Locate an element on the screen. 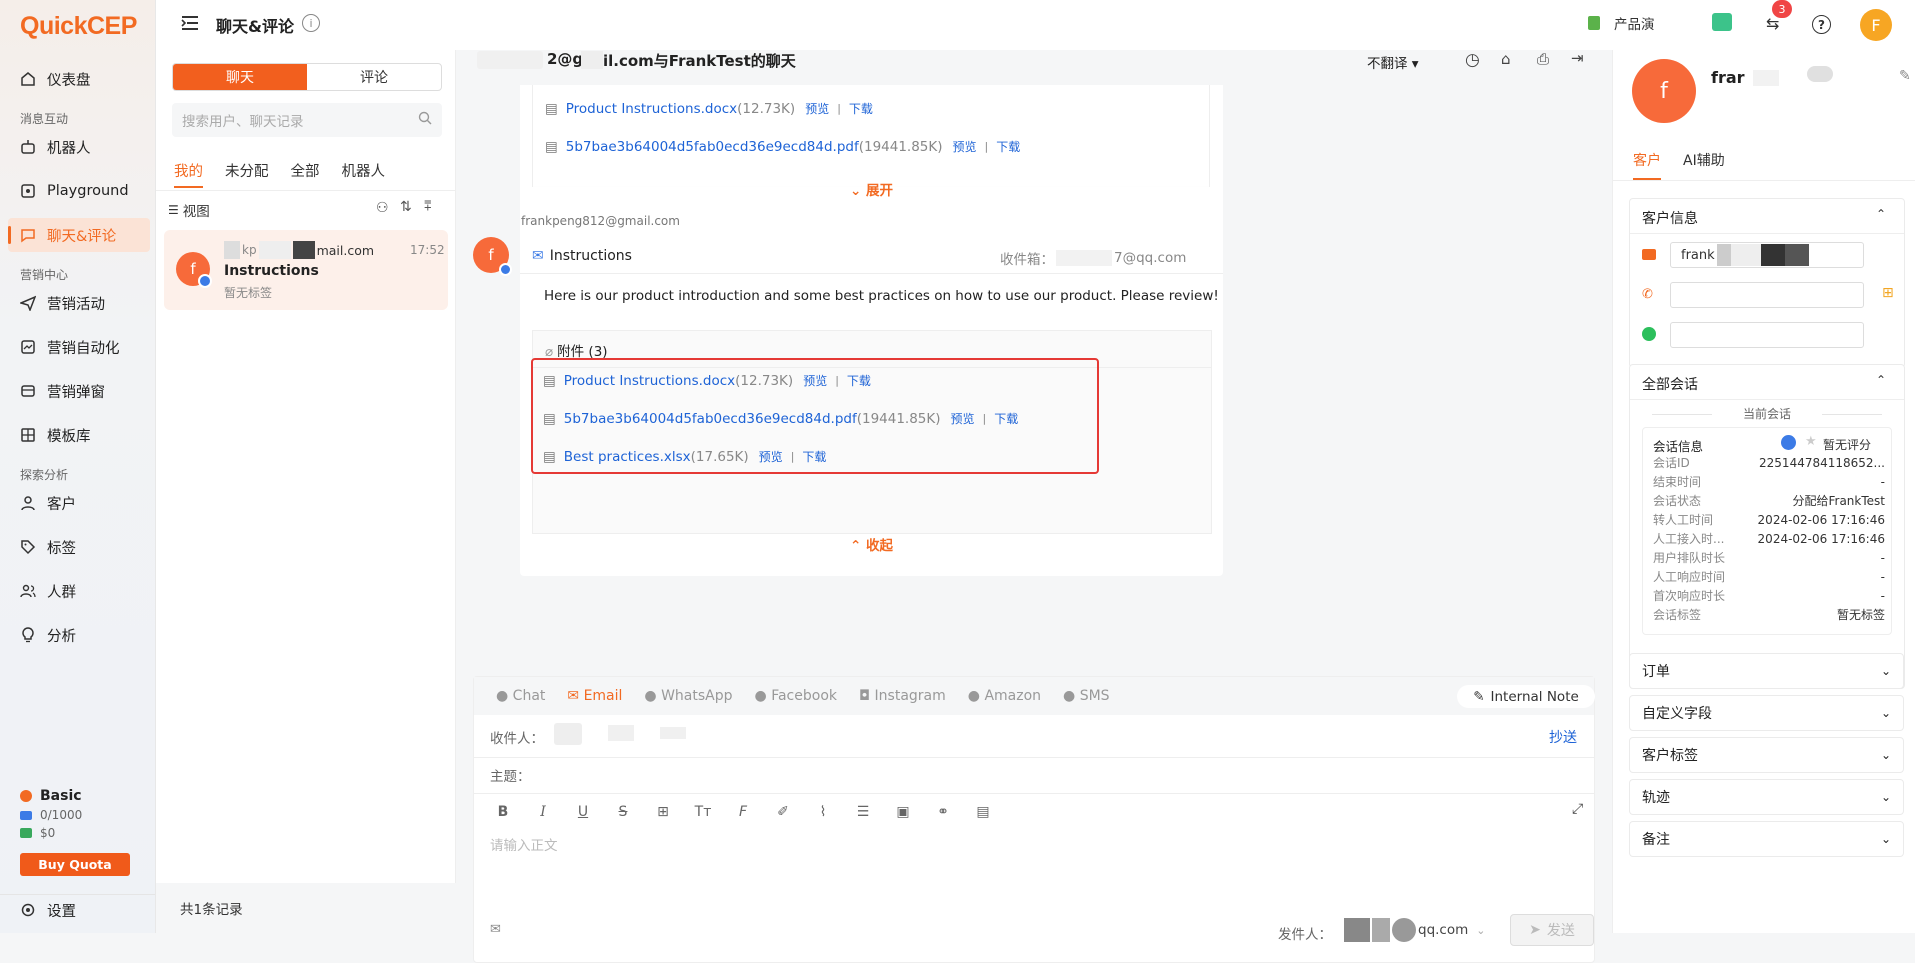 The image size is (1915, 963). section-notes: 备注 ⌄ is located at coordinates (1766, 839).